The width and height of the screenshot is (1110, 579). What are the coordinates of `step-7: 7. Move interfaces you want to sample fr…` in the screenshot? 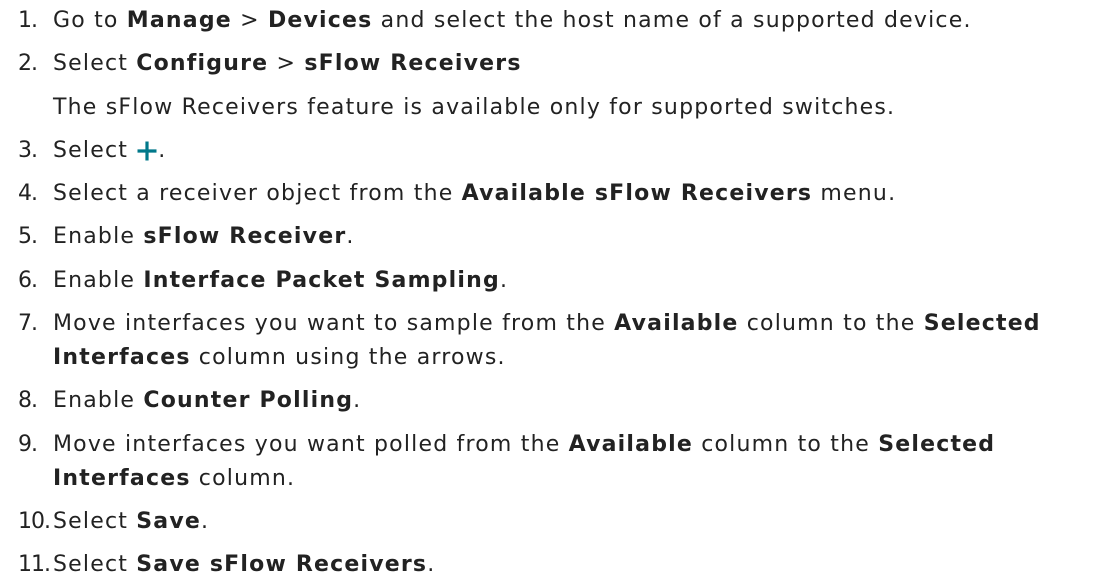 It's located at (553, 341).